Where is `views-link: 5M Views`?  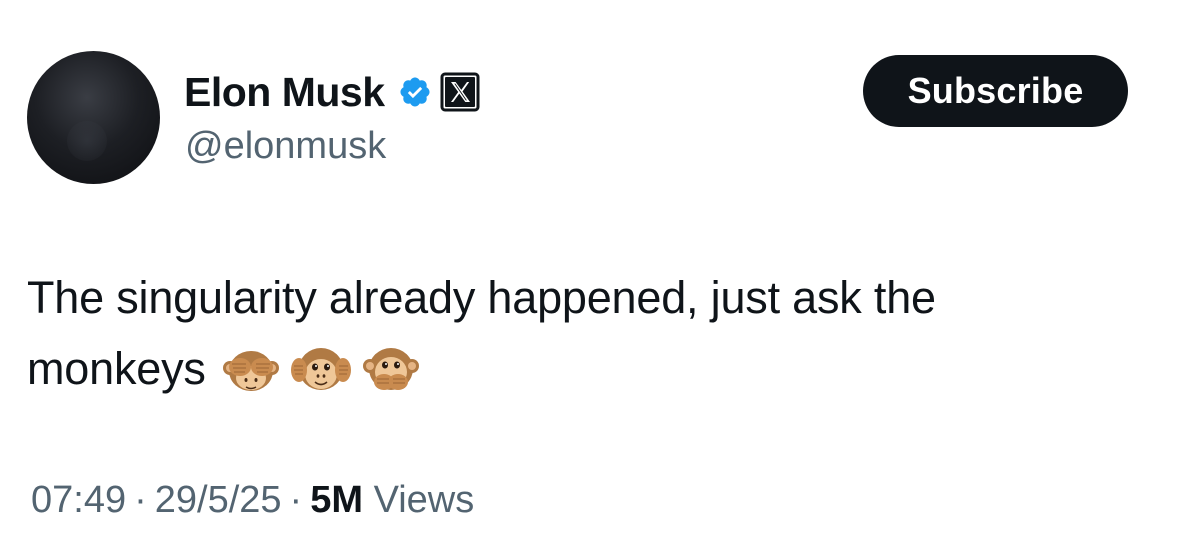
views-link: 5M Views is located at coordinates (392, 500).